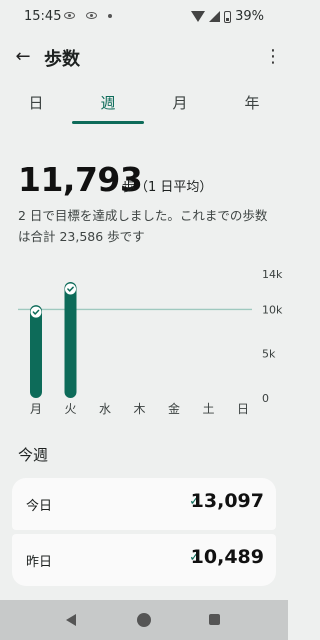 The image size is (320, 640). Describe the element at coordinates (167, 187) in the screenshot. I see `average-unit: 歩（1 日平均）` at that location.